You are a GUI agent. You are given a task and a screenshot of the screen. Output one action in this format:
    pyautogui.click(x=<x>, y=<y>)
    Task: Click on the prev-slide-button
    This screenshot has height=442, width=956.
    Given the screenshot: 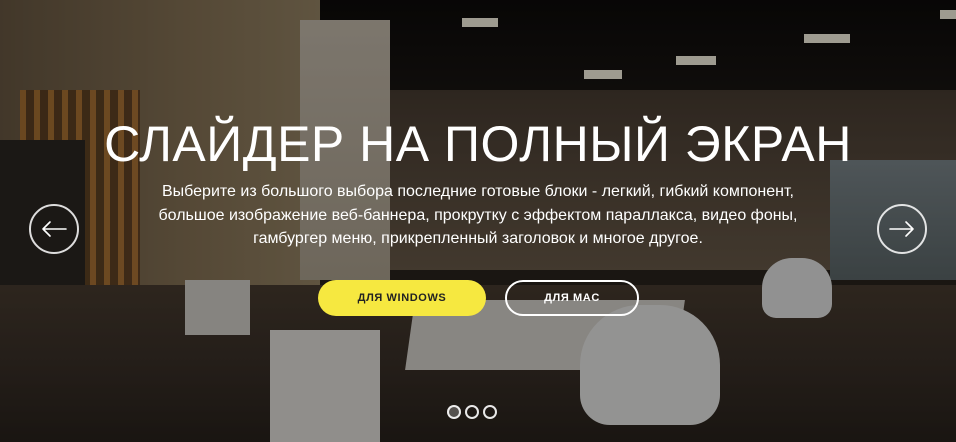 What is the action you would take?
    pyautogui.click(x=54, y=229)
    